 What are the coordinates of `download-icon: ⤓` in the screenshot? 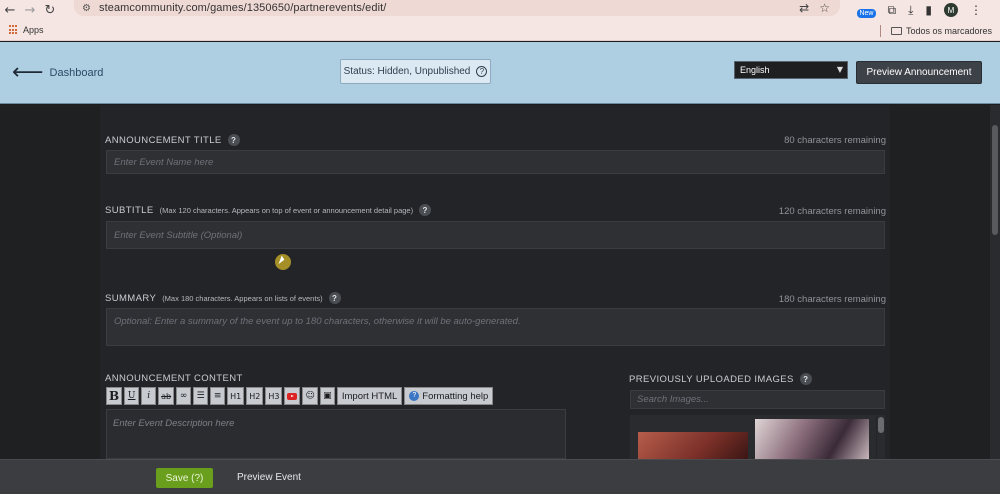 It's located at (910, 10).